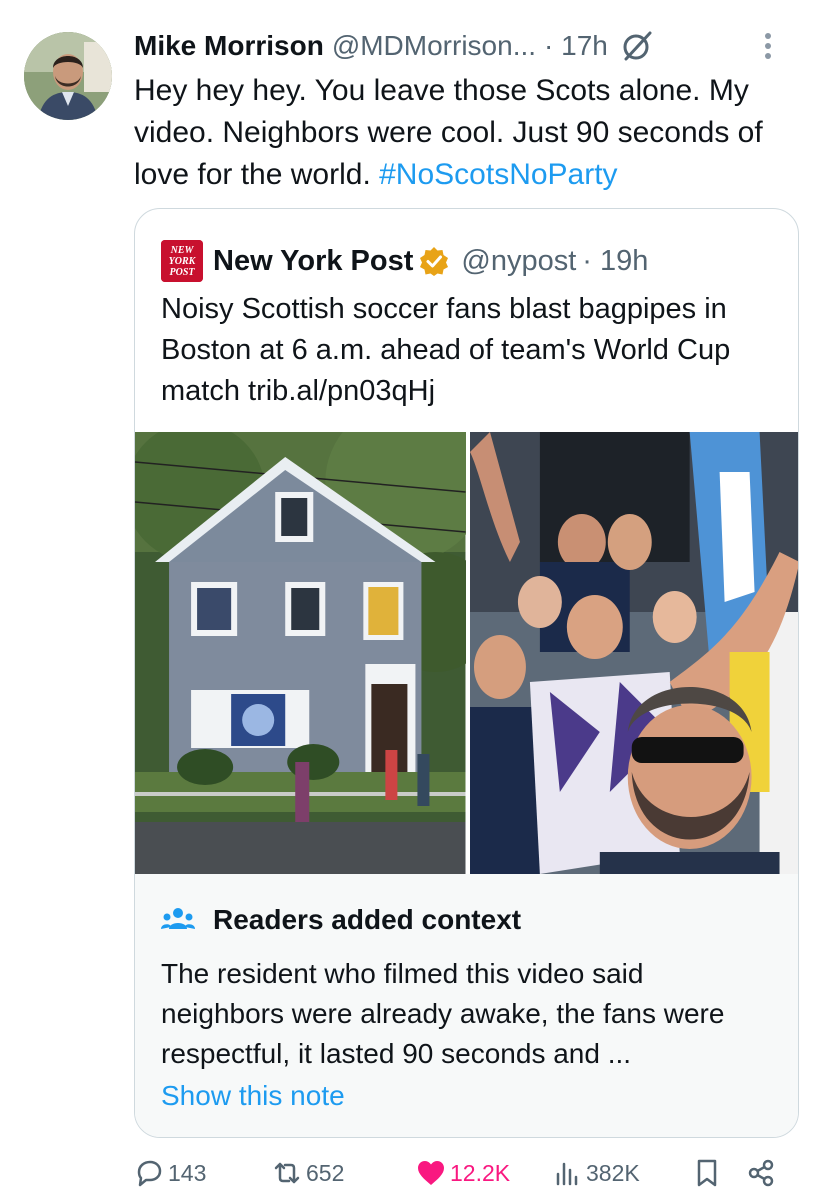  I want to click on action-bar: 143 652 12.2K 382K, so click(469, 1175).